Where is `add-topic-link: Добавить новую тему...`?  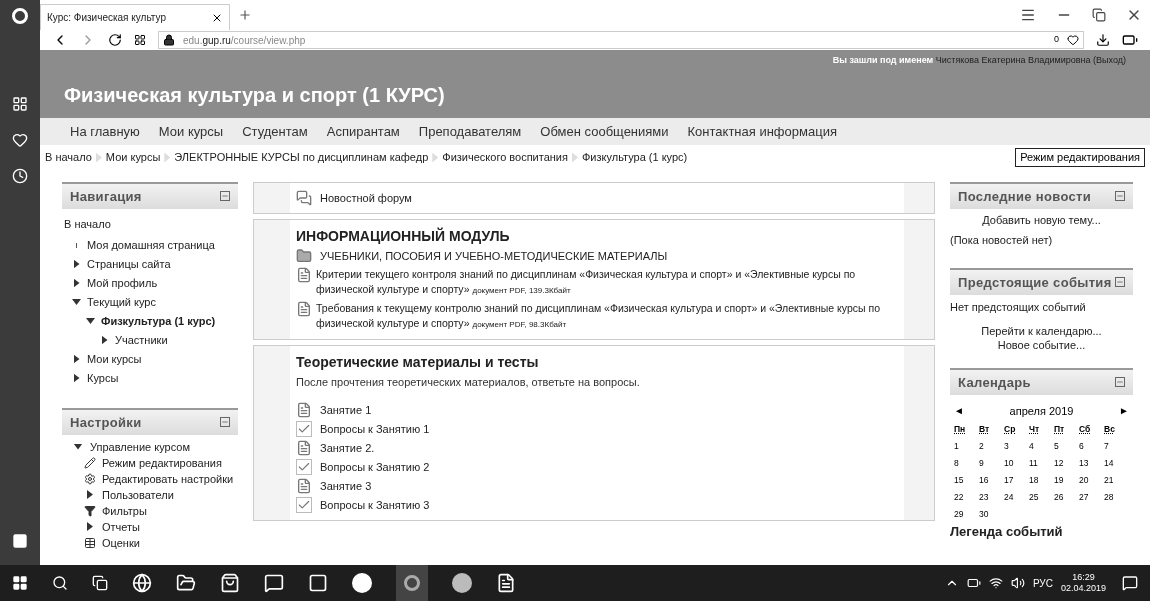
add-topic-link: Добавить новую тему... is located at coordinates (1041, 220).